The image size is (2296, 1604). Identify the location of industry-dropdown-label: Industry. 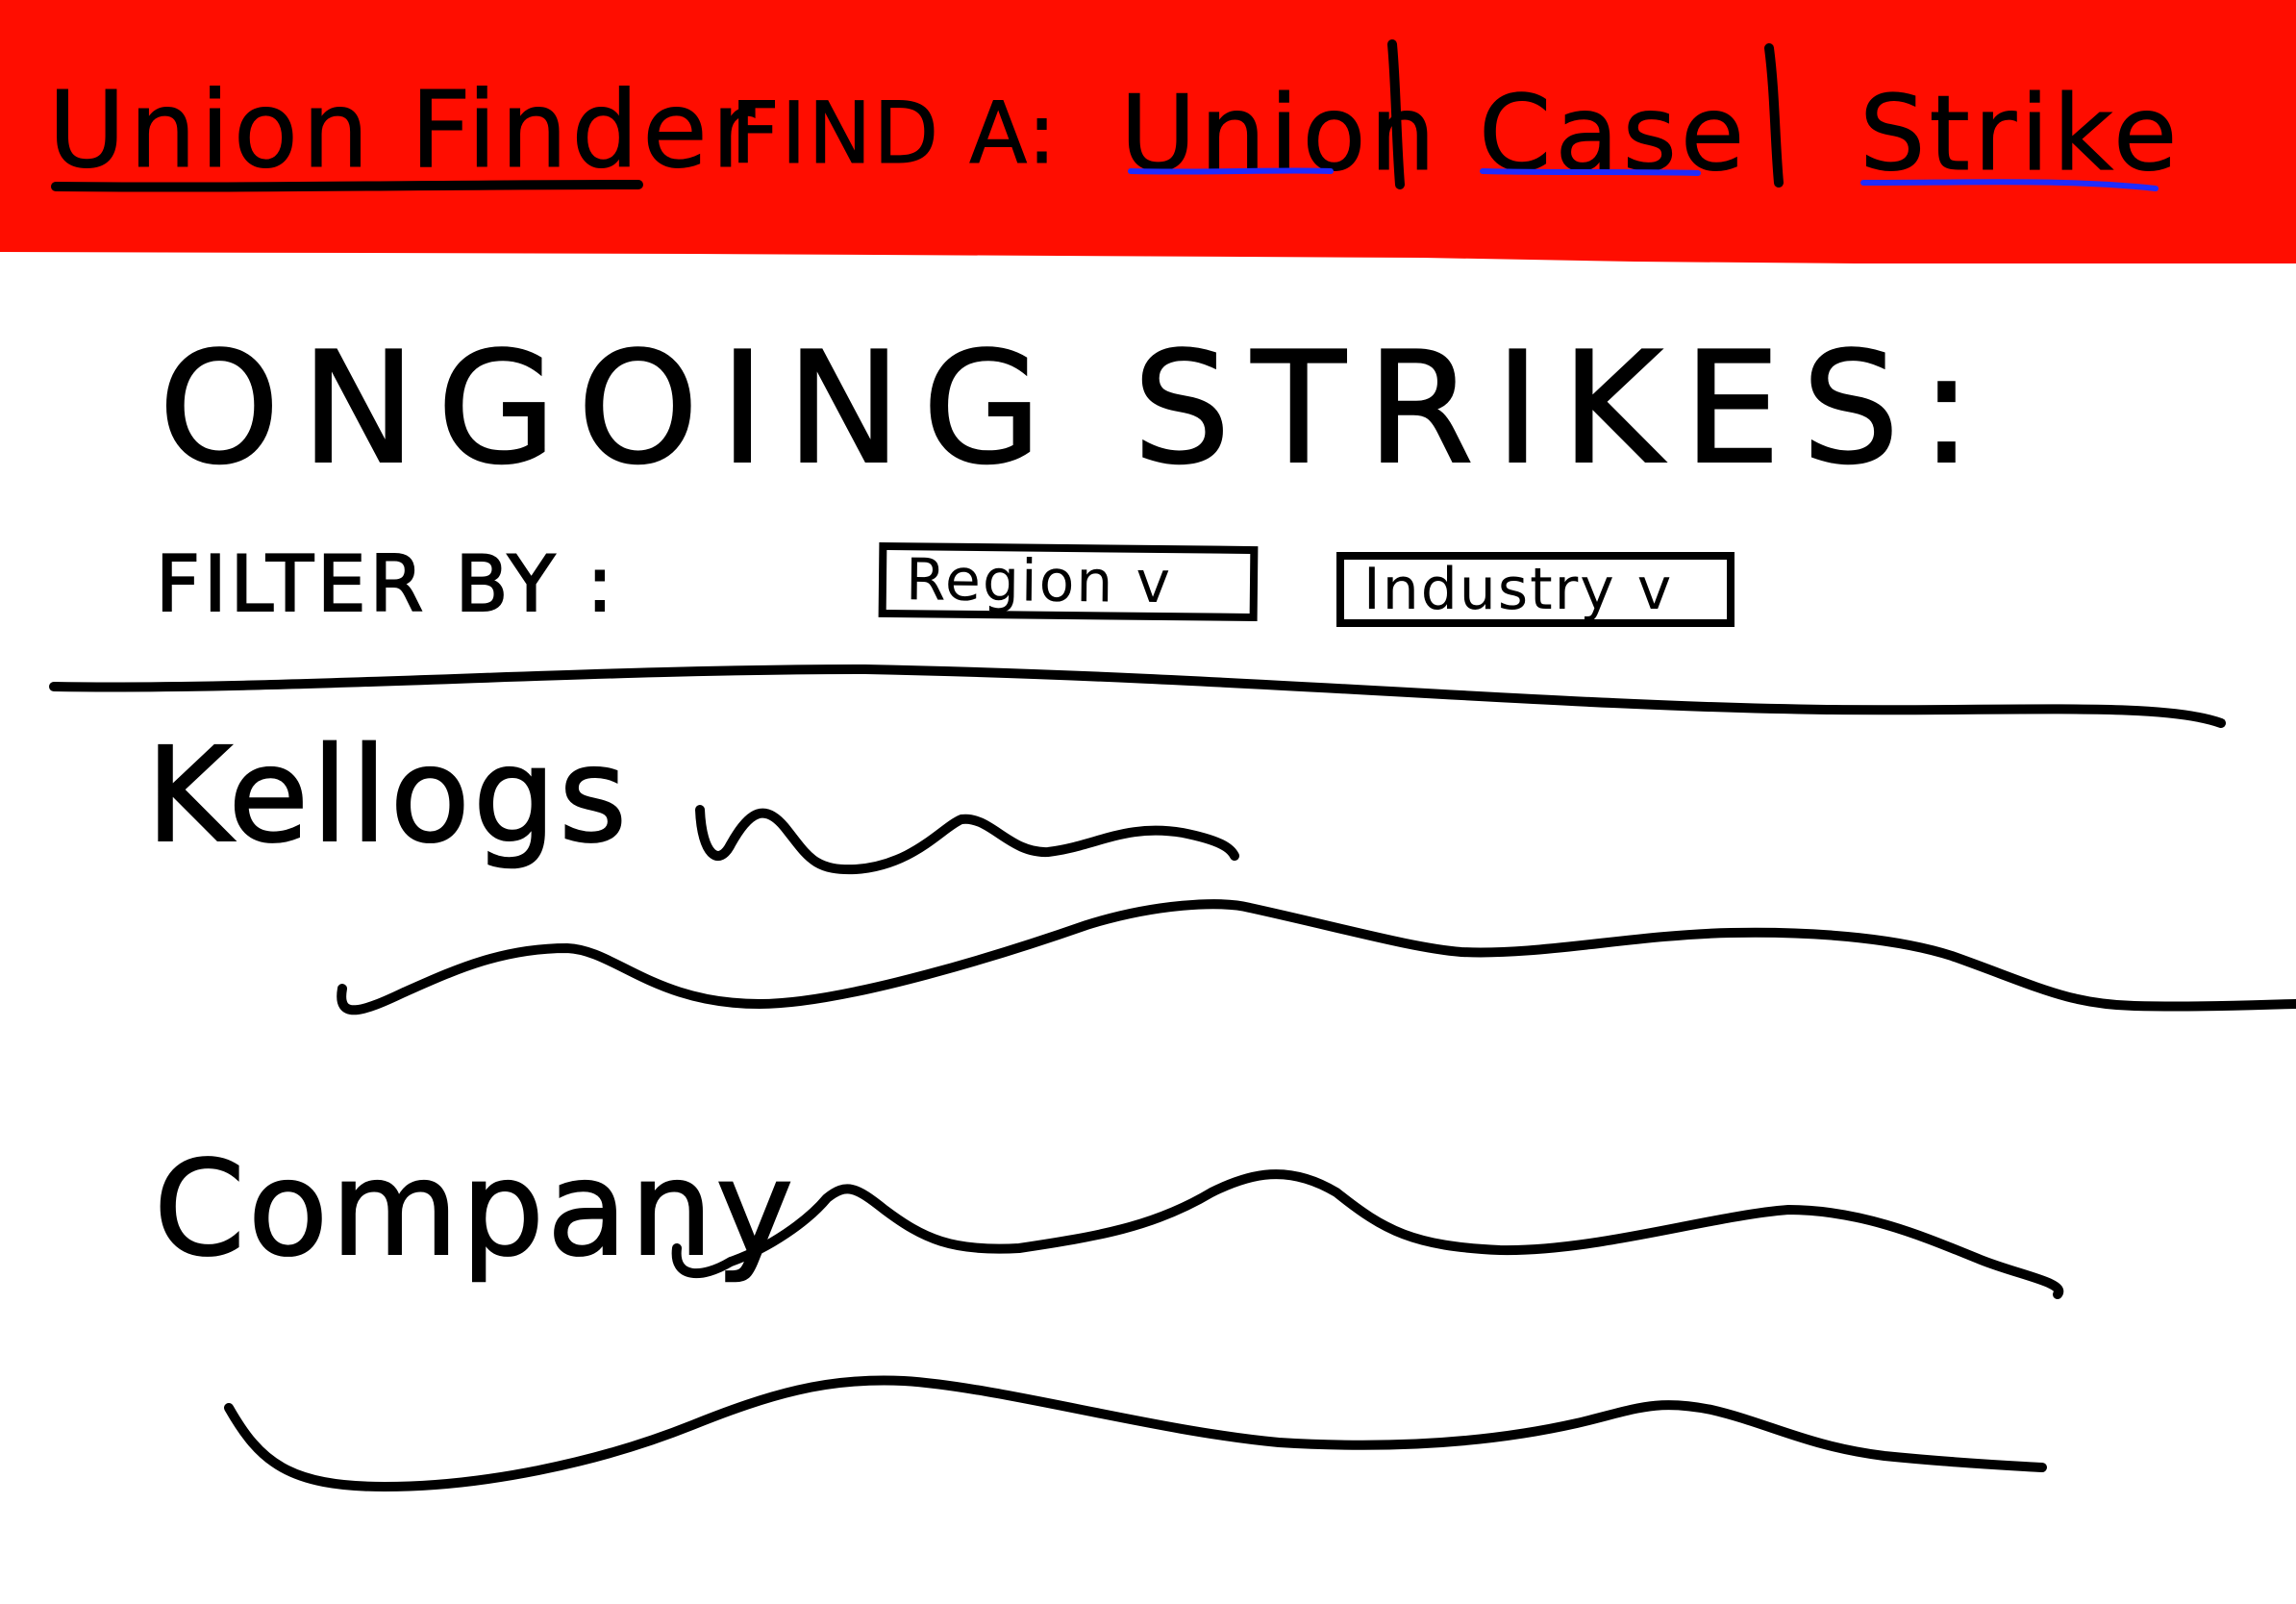
(1489, 589).